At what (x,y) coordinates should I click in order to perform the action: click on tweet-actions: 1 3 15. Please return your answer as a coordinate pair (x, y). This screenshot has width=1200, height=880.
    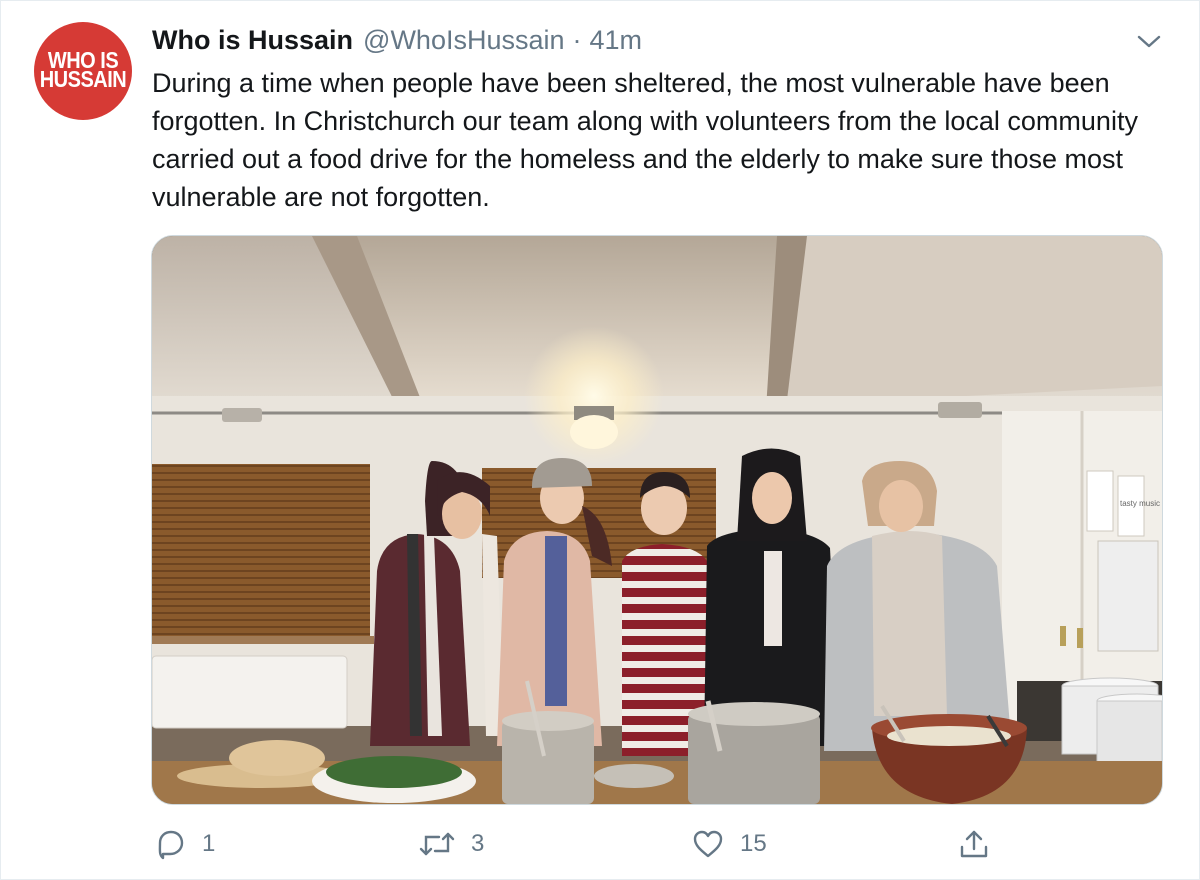
    Looking at the image, I should click on (600, 843).